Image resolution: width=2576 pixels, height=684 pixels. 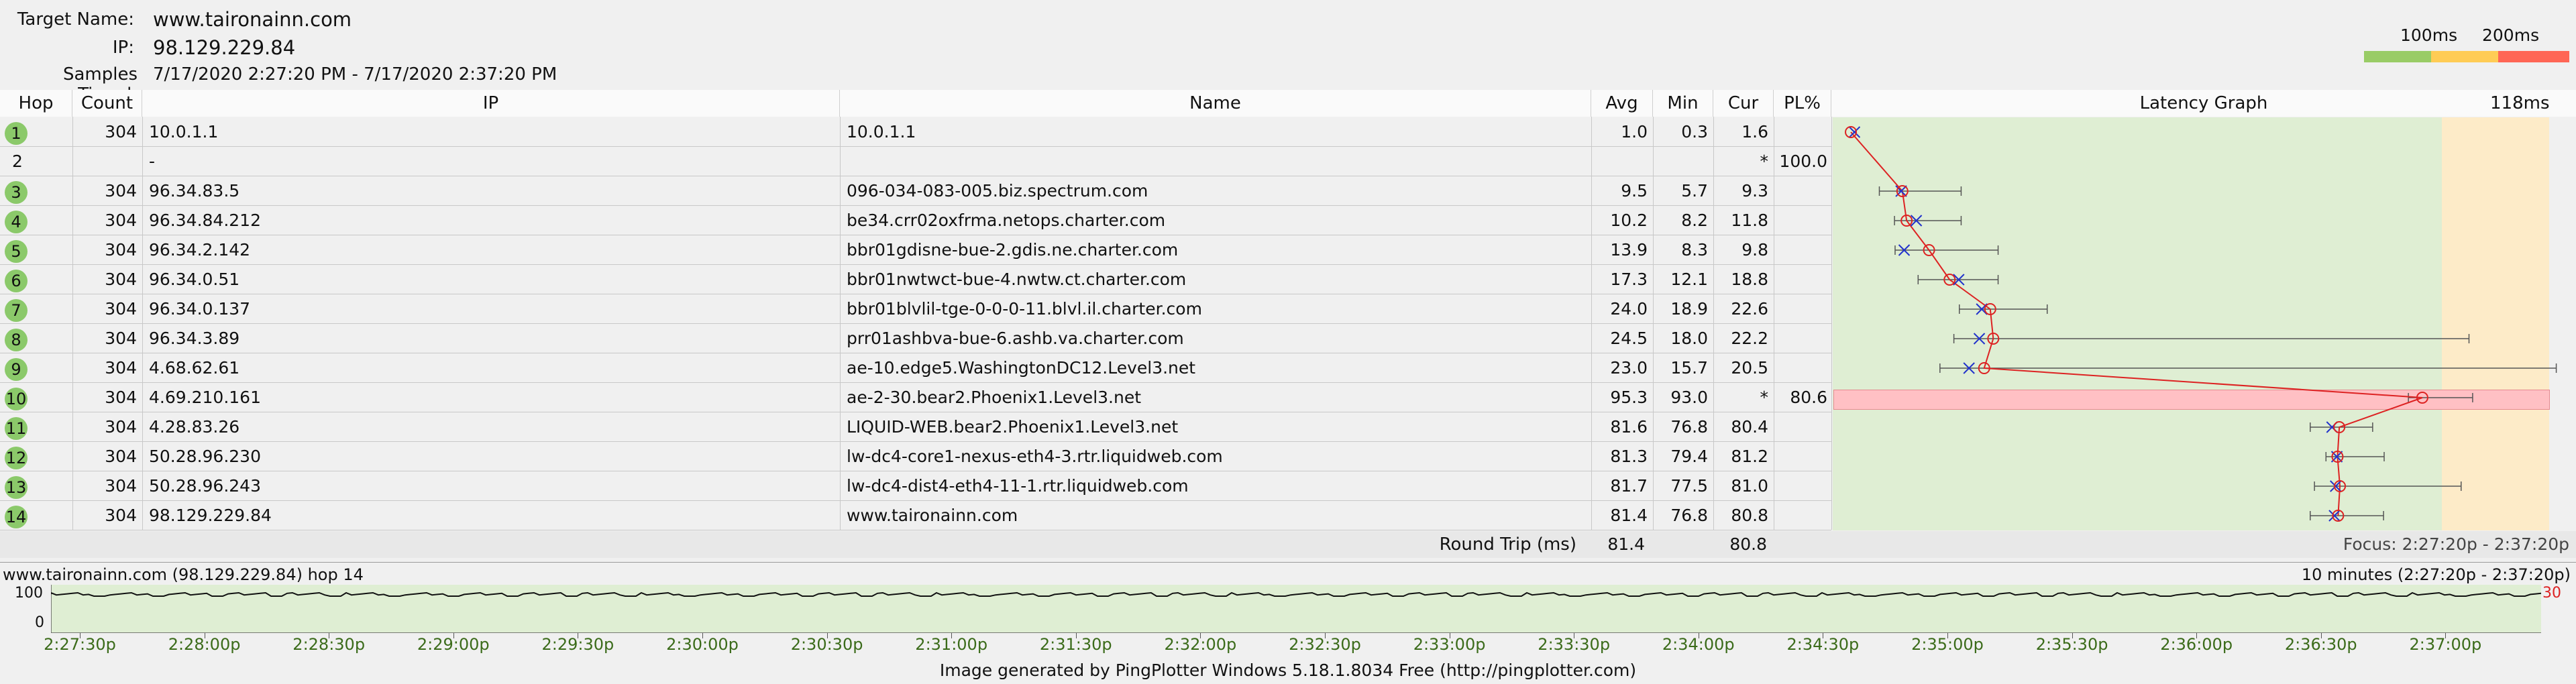 I want to click on timeline-tick-label: 2:31:30p, so click(x=1075, y=644).